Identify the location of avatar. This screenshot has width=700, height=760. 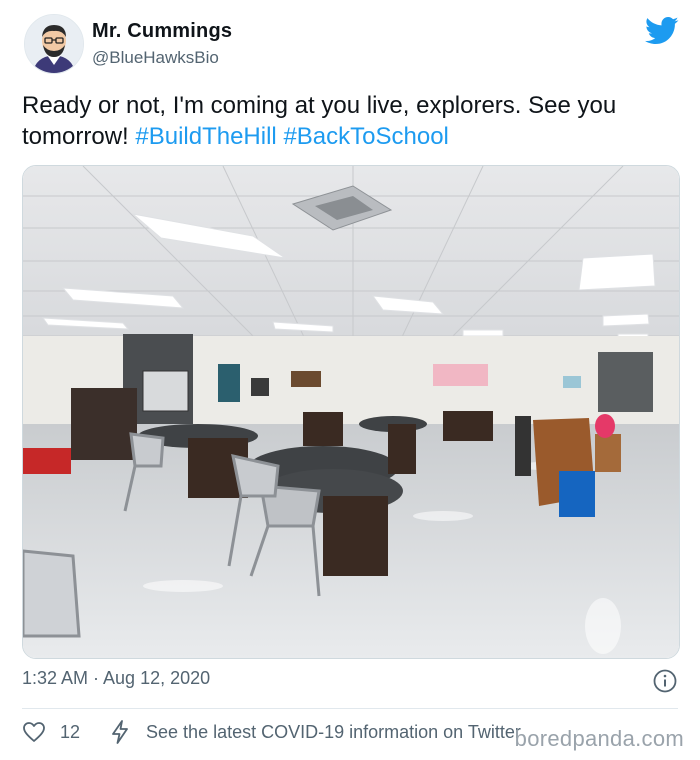
(54, 44).